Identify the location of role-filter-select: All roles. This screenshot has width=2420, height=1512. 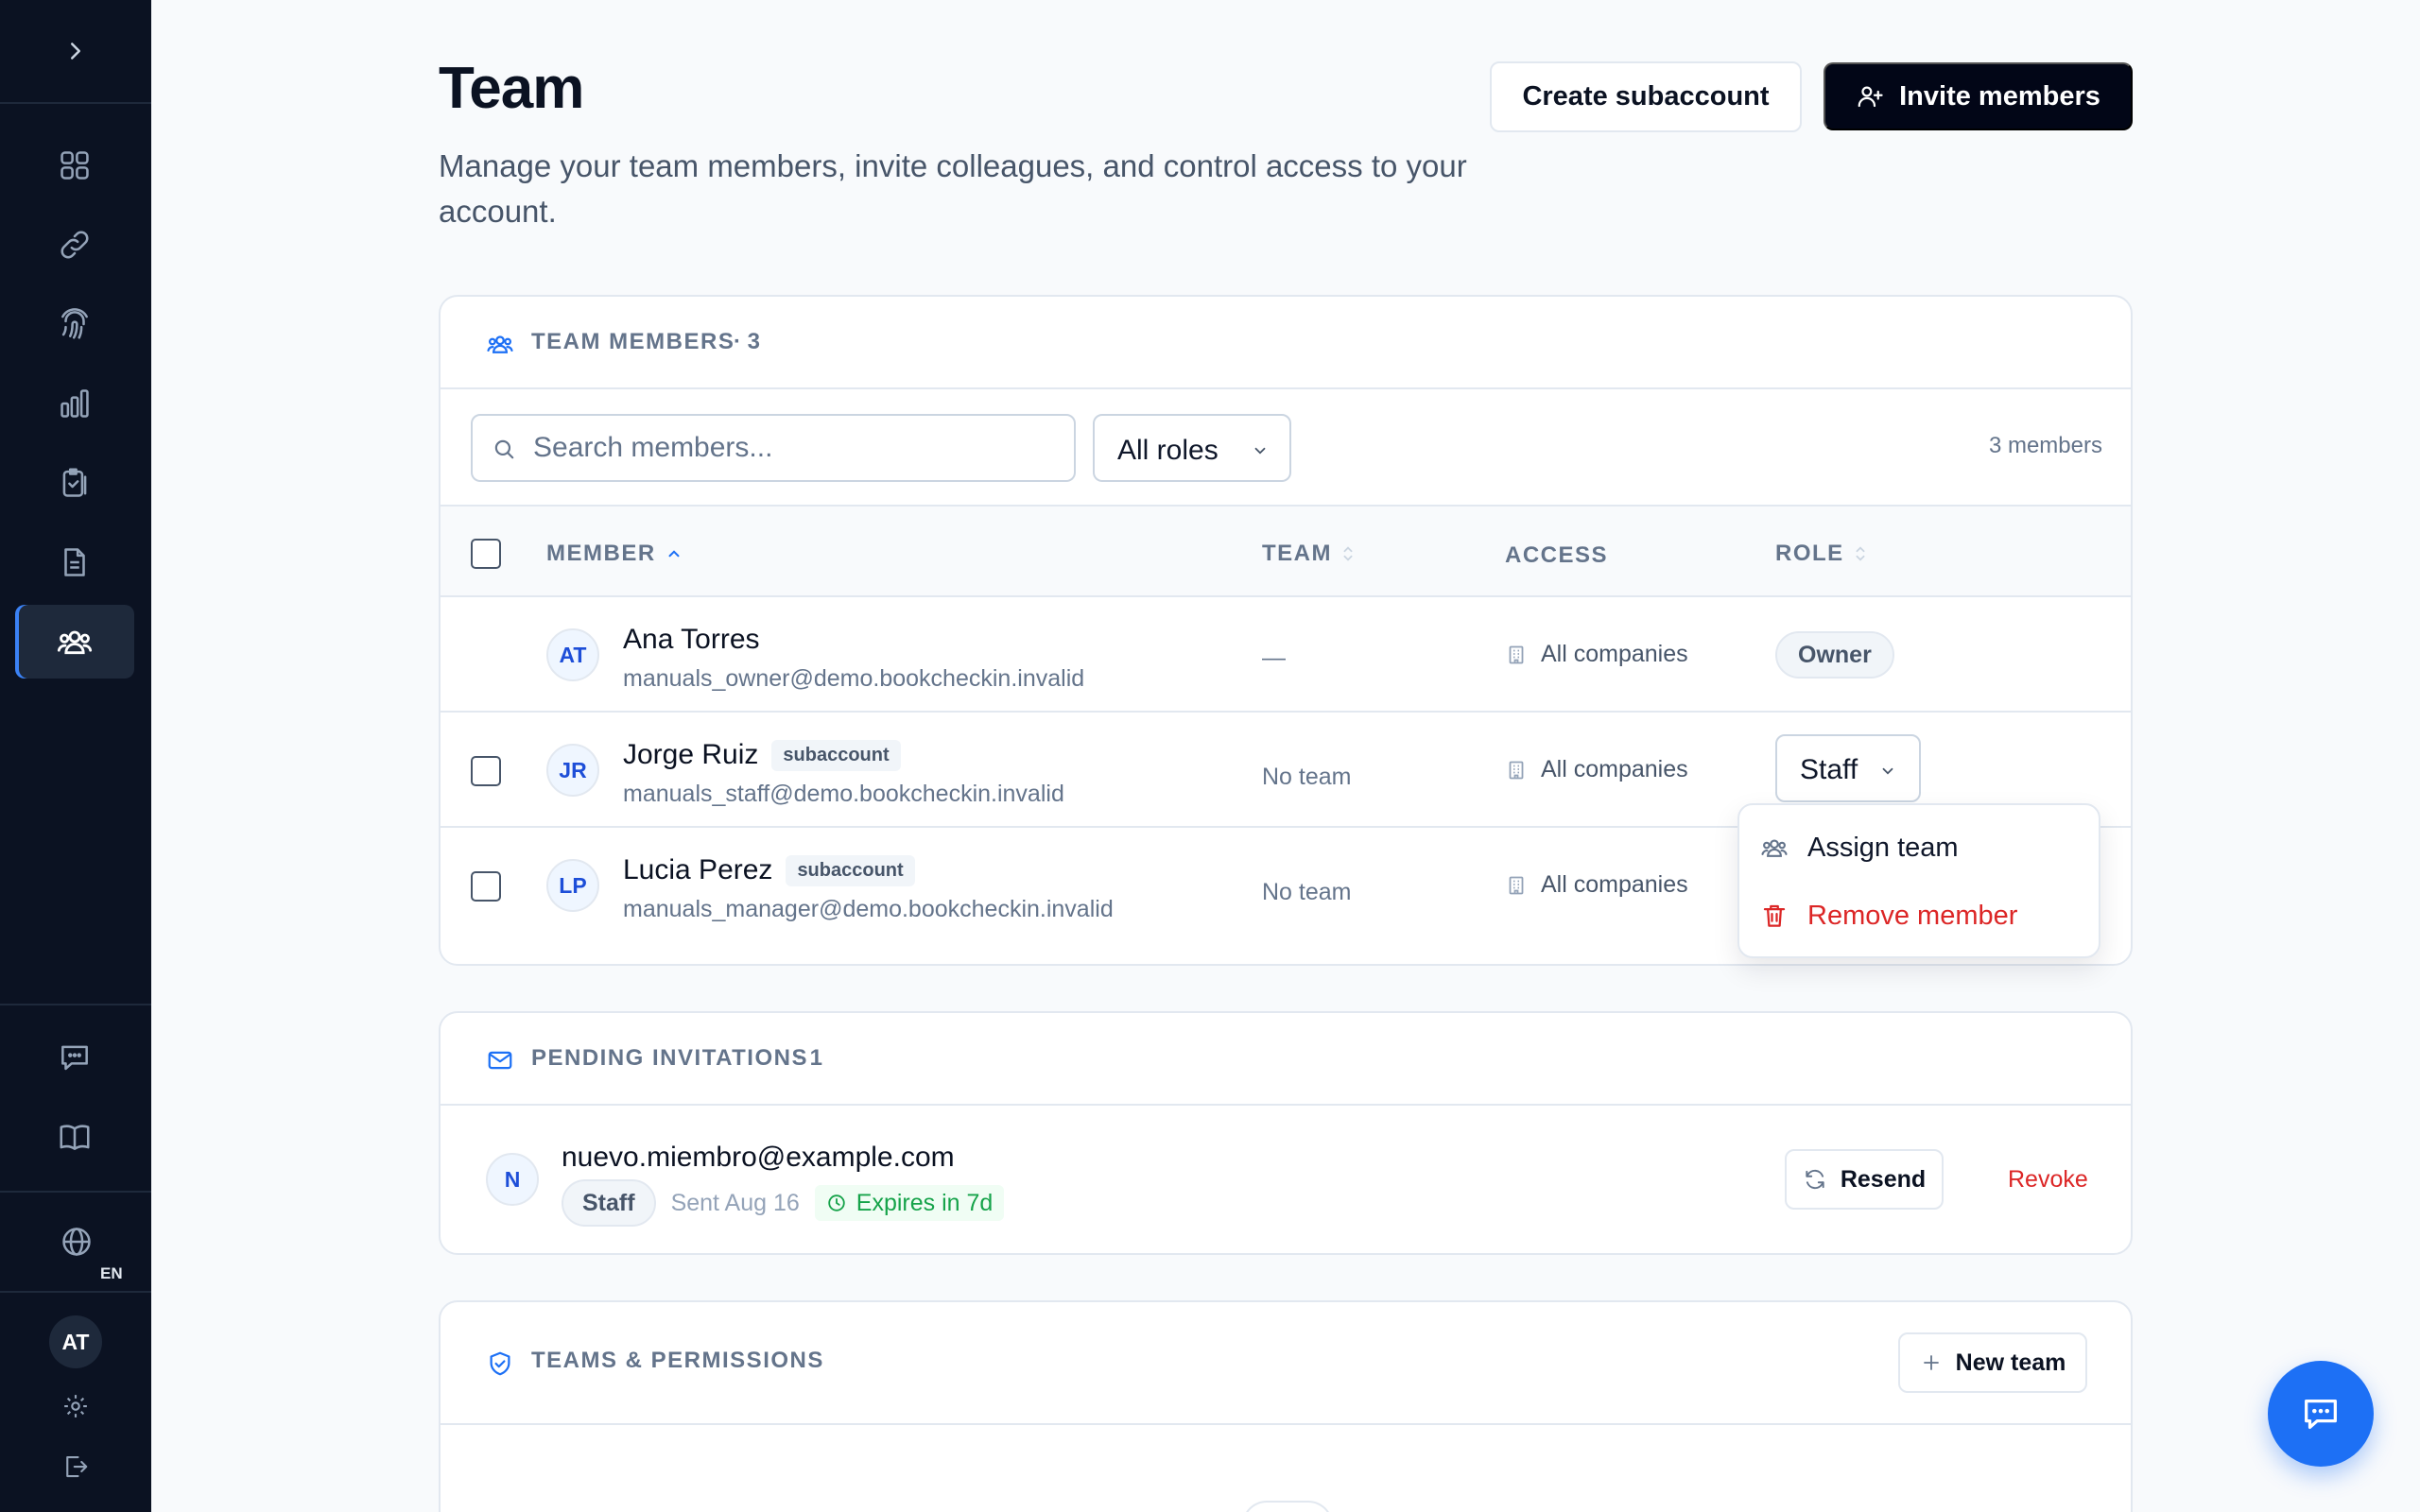
(1192, 448).